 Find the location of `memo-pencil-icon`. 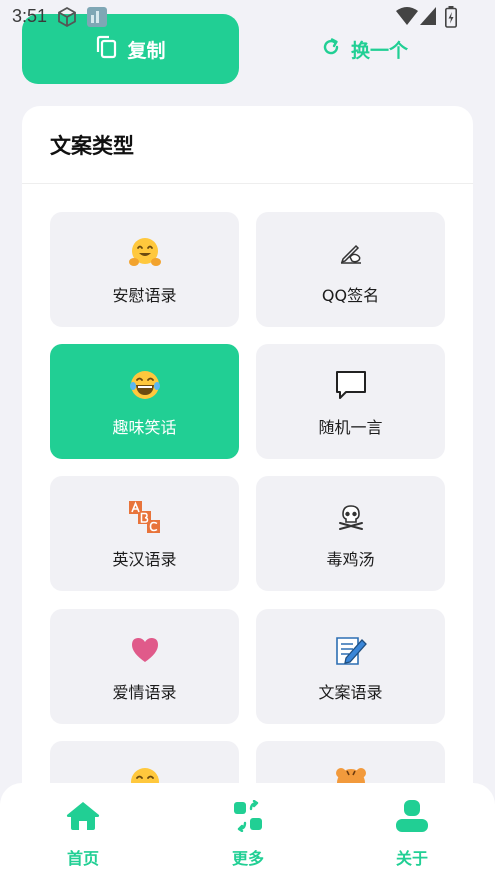

memo-pencil-icon is located at coordinates (350, 650).